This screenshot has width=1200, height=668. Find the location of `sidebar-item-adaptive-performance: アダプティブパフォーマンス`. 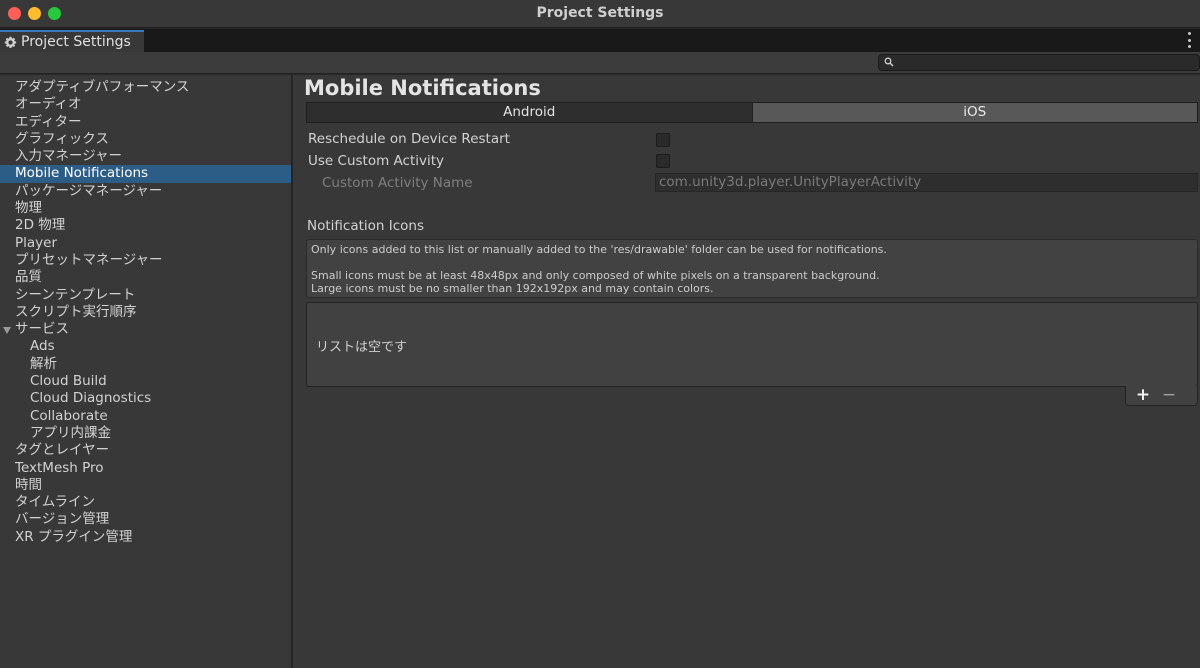

sidebar-item-adaptive-performance: アダプティブパフォーマンス is located at coordinates (145, 87).